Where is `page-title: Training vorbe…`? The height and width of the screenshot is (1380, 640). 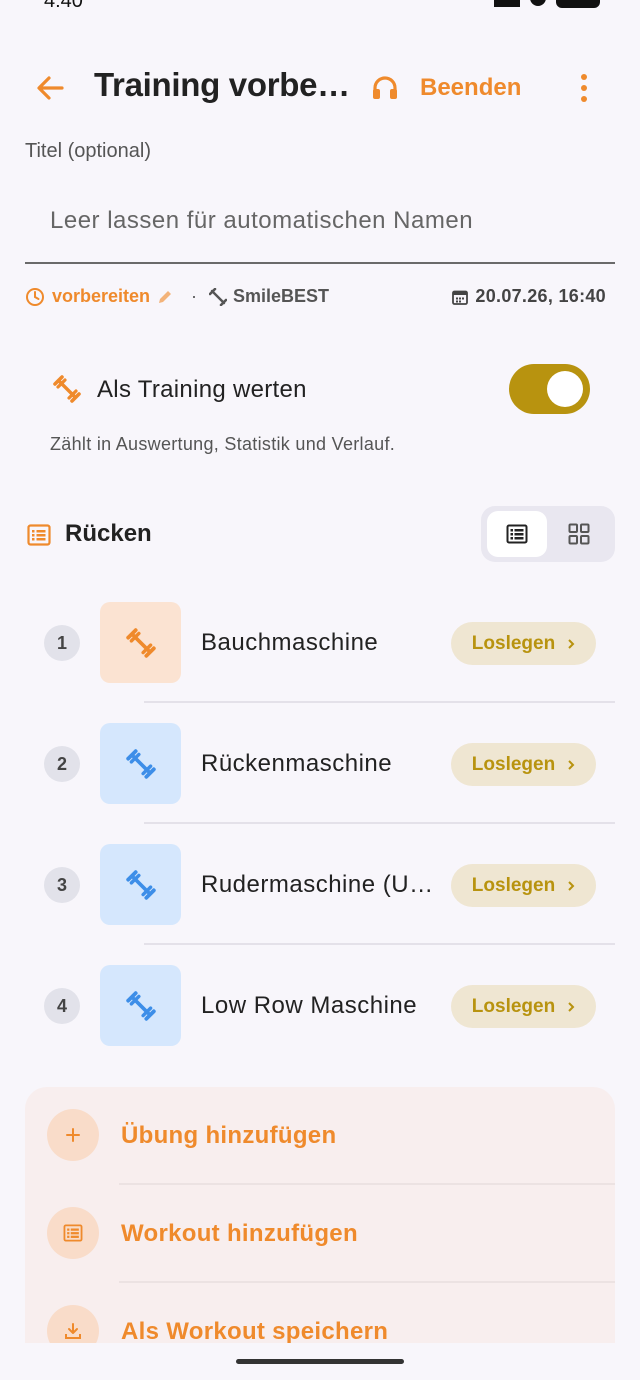
page-title: Training vorbe… is located at coordinates (222, 84).